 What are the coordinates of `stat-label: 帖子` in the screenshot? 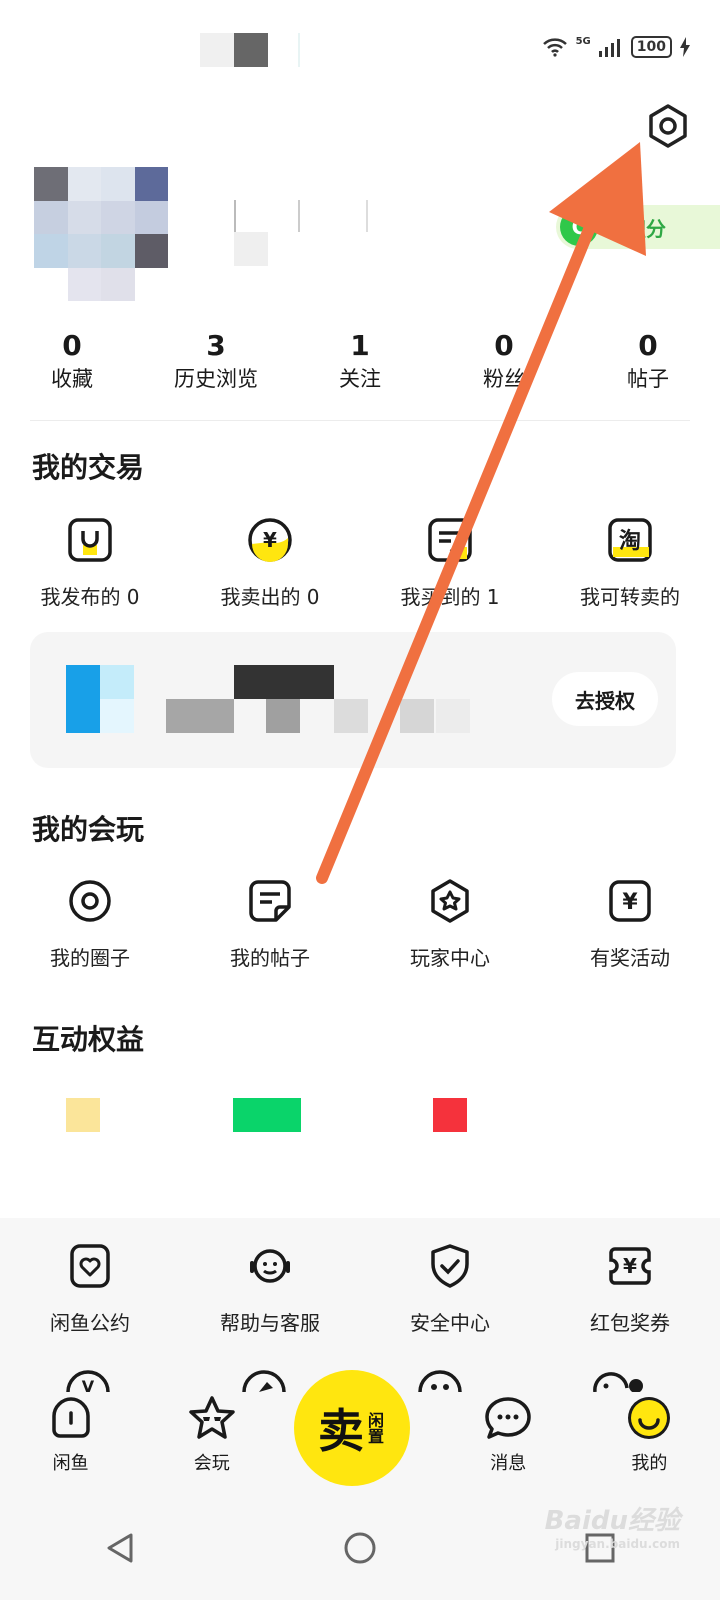 It's located at (648, 379).